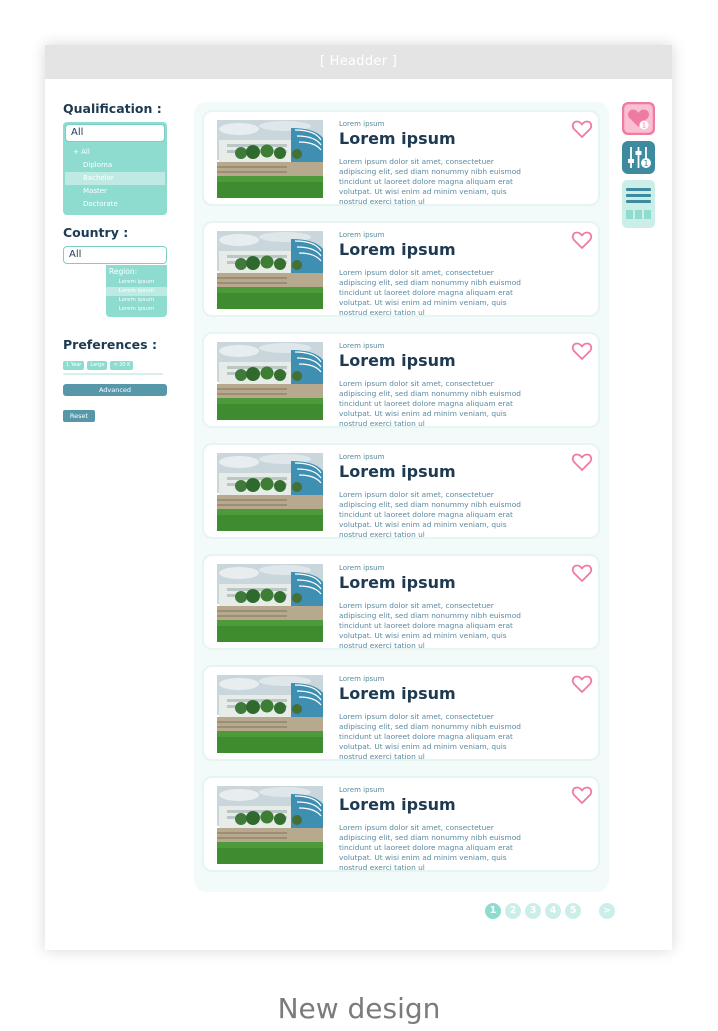  I want to click on header-title: [ Headder ], so click(358, 61).